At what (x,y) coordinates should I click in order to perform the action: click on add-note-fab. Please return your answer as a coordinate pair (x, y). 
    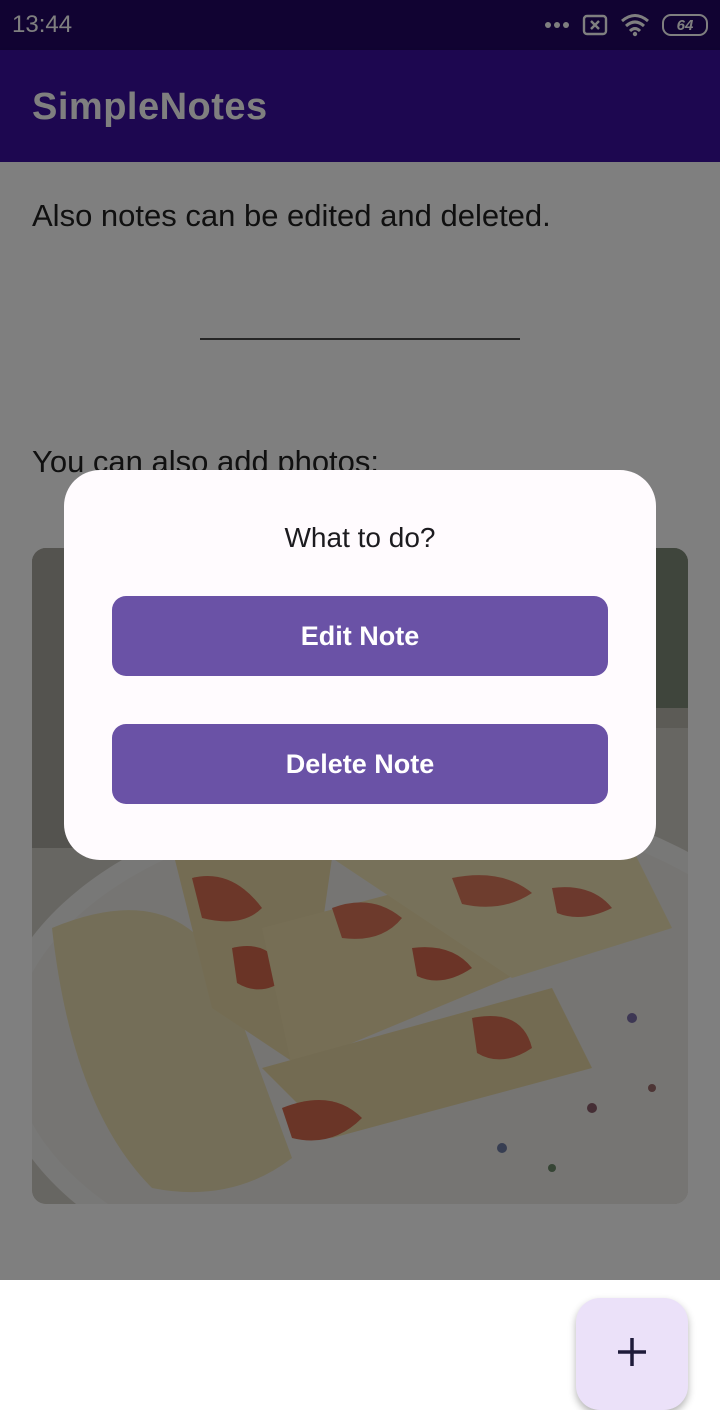
    Looking at the image, I should click on (632, 1354).